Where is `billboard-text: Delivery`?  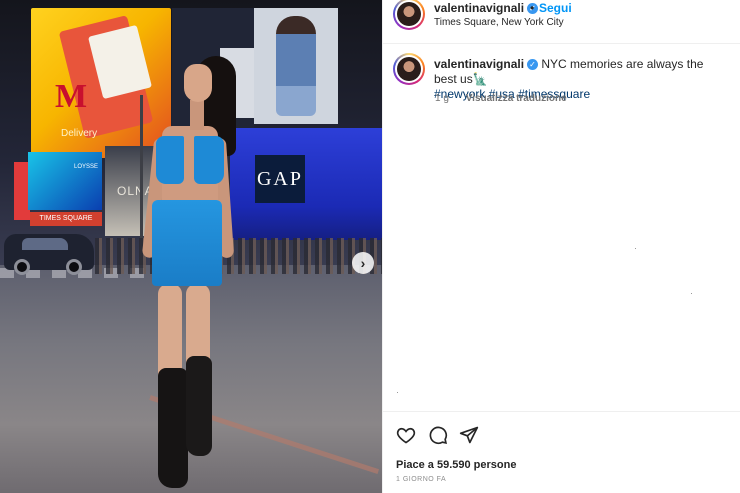 billboard-text: Delivery is located at coordinates (79, 133).